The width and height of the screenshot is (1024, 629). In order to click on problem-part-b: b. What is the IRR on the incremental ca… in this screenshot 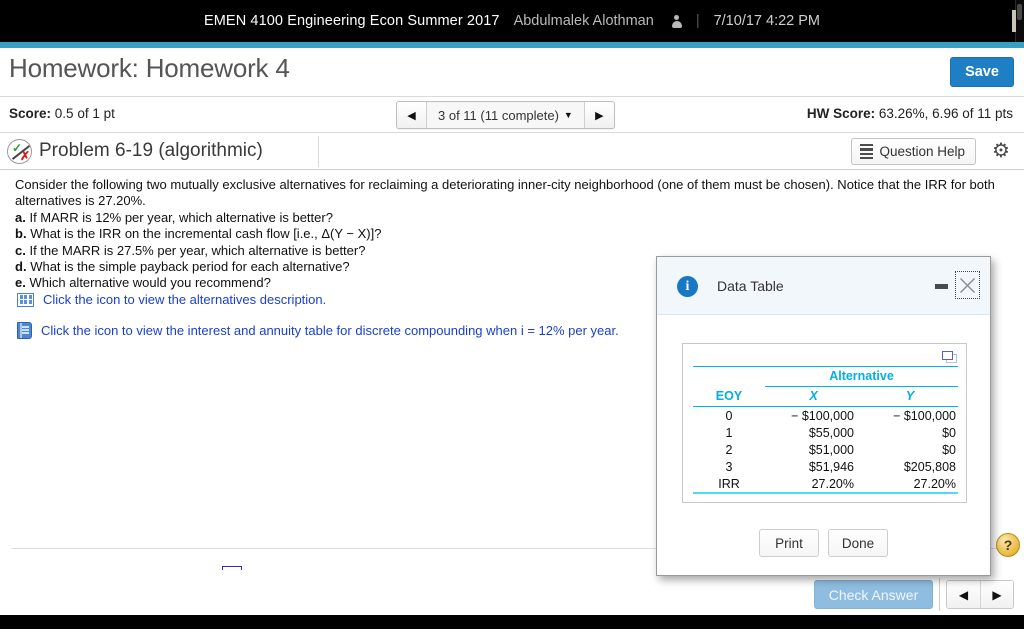, I will do `click(512, 234)`.